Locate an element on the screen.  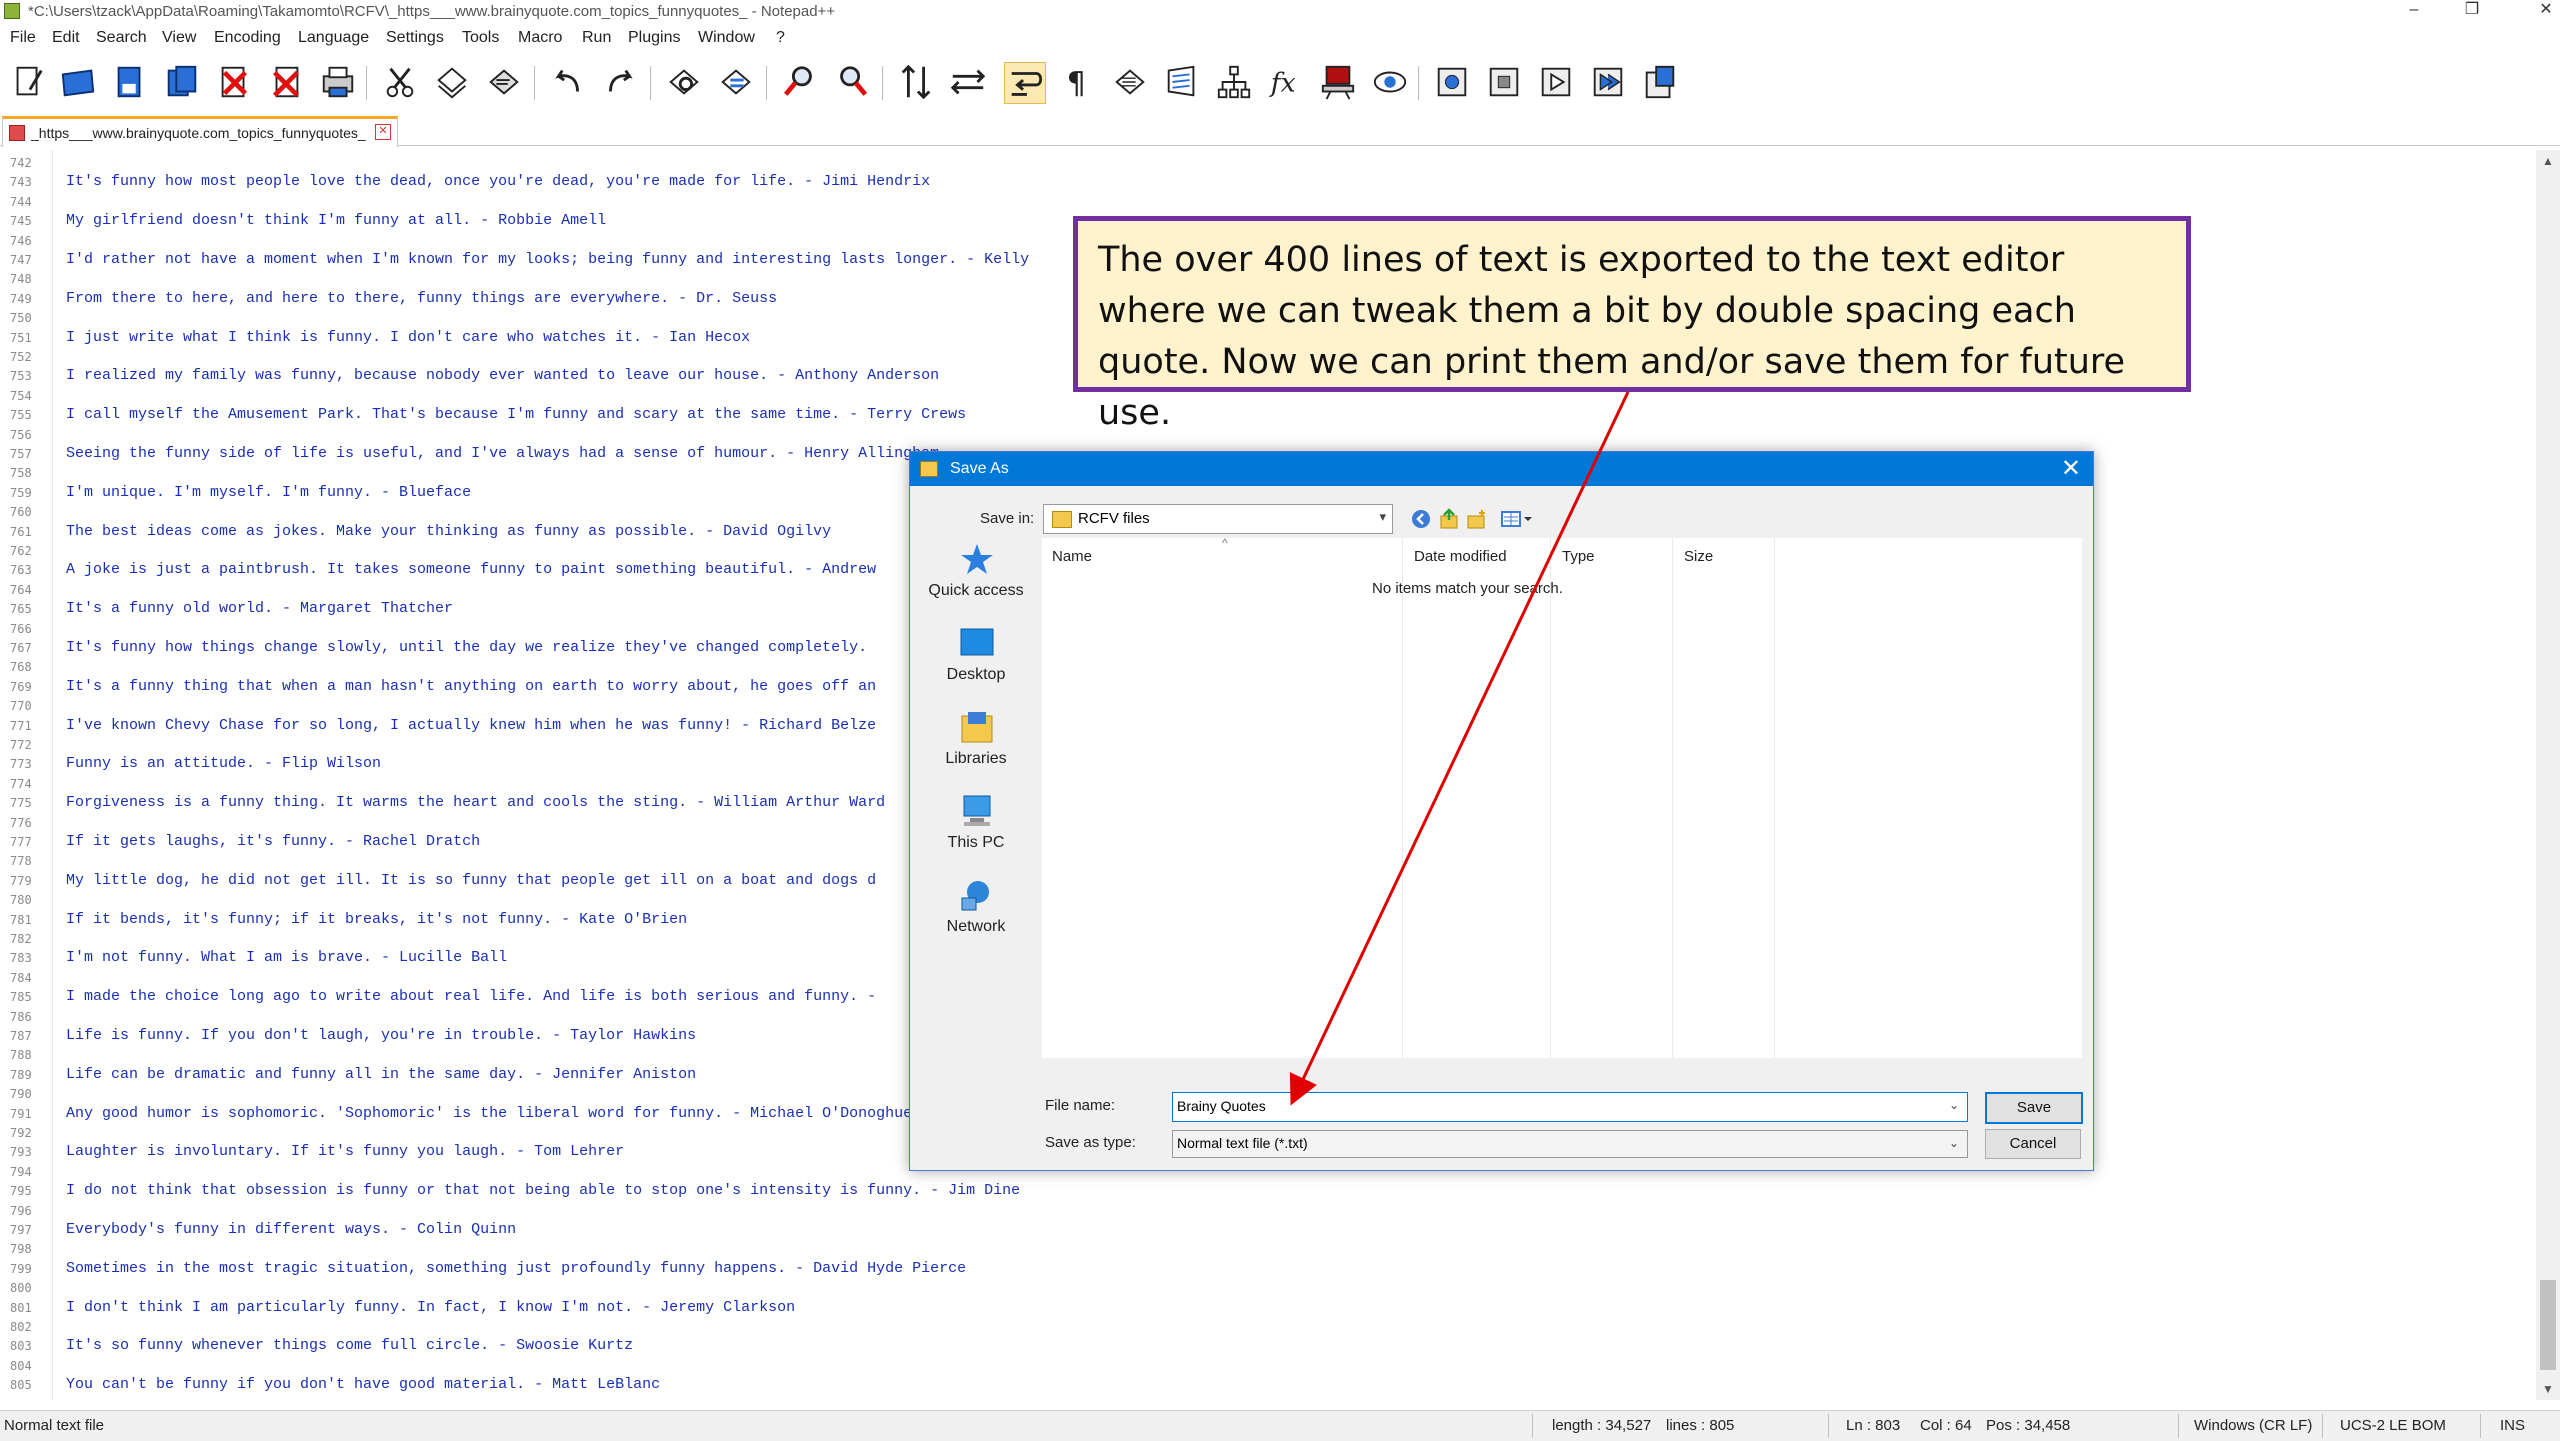
close-window-button: ✕ is located at coordinates (2543, 11).